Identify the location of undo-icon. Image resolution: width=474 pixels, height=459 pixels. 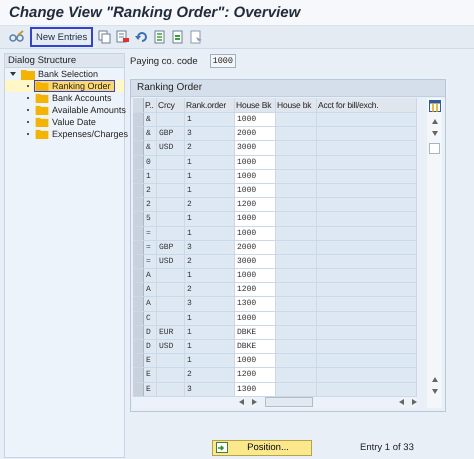
(142, 37).